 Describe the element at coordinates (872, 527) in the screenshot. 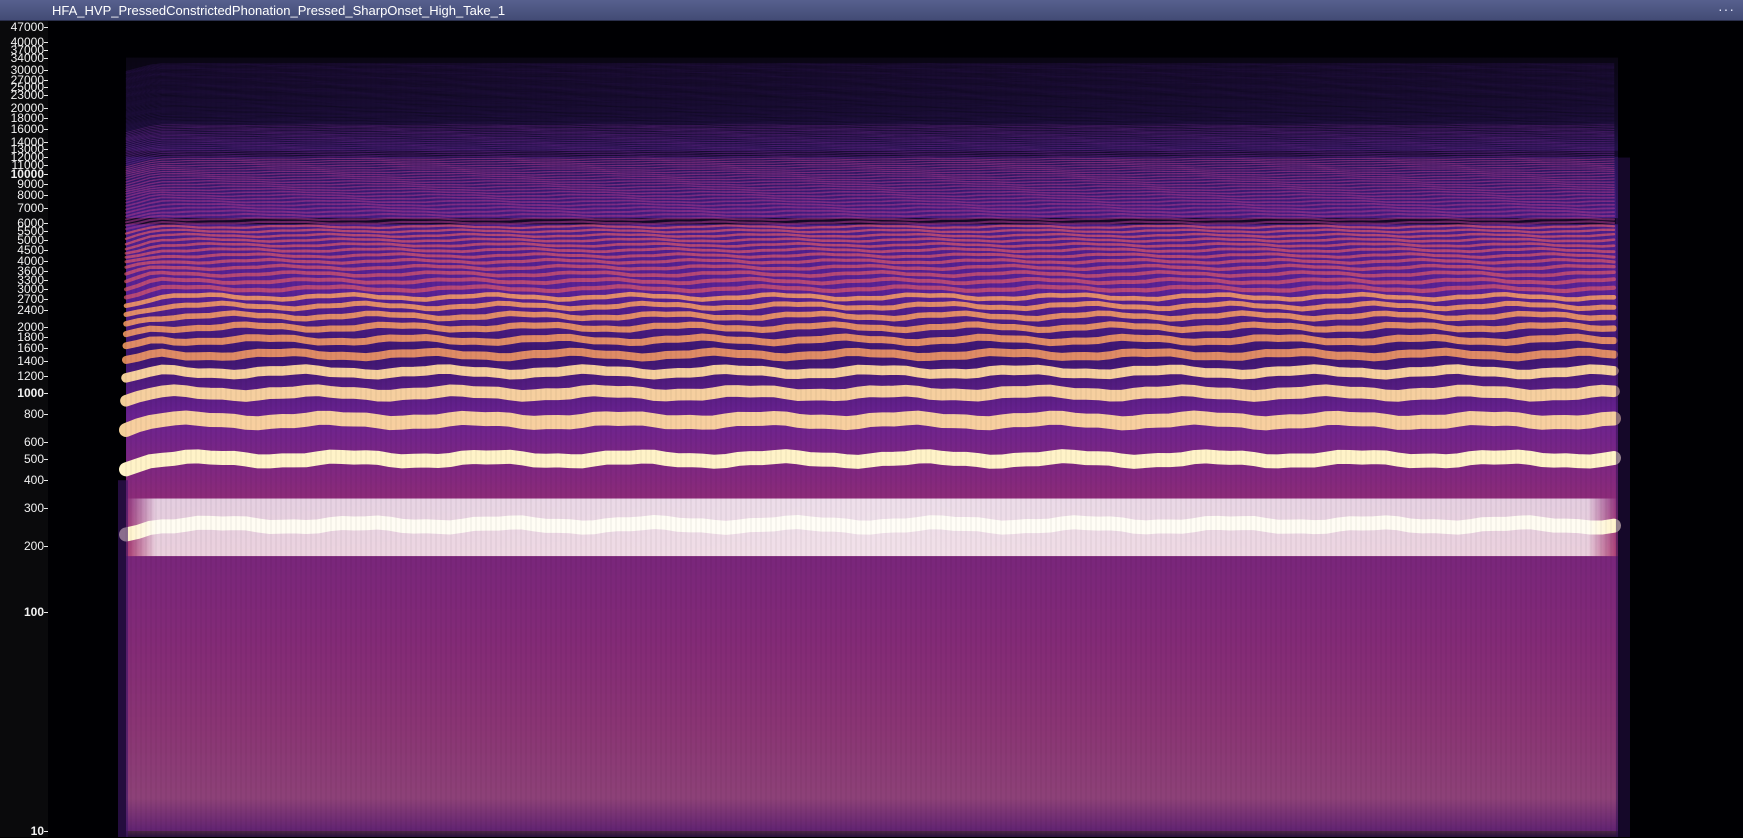

I see `fundamental-band` at that location.